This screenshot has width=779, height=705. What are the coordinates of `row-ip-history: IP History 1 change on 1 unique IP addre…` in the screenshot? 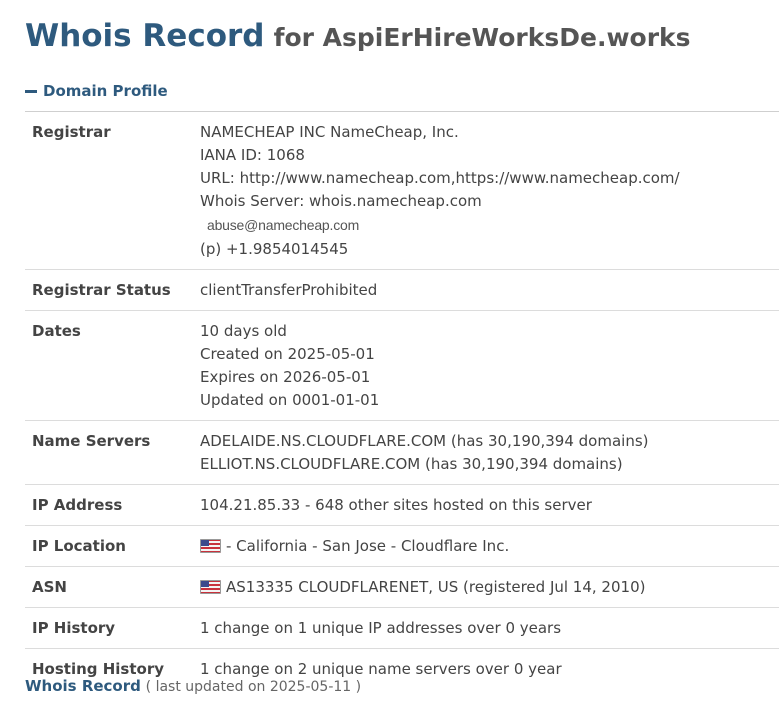 It's located at (402, 628).